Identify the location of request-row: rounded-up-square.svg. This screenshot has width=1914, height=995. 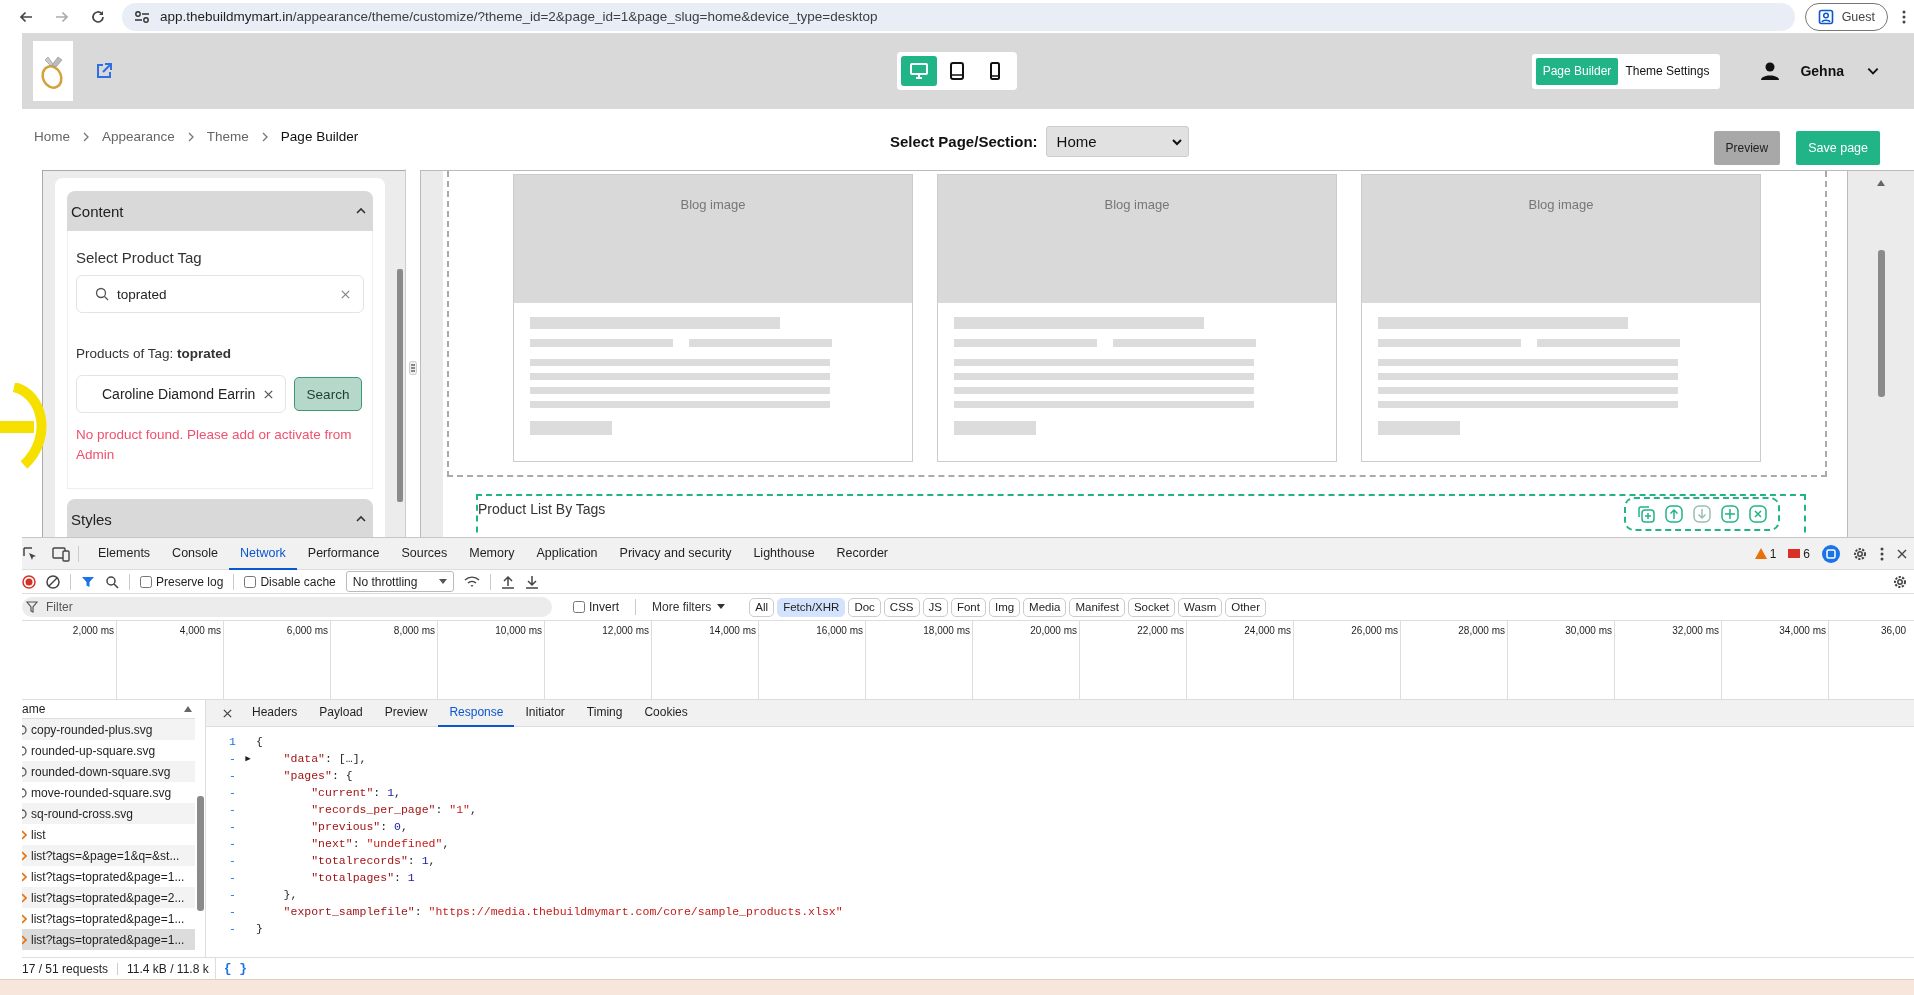
(108, 751).